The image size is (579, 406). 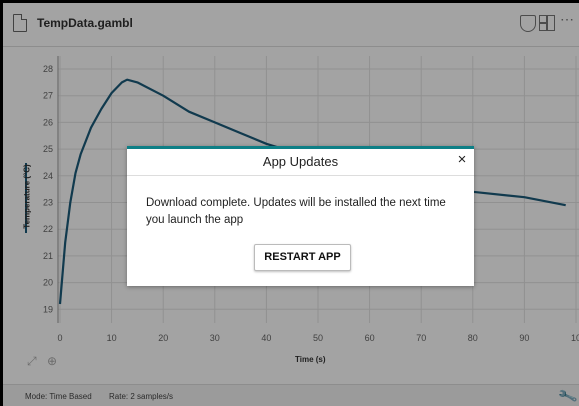 I want to click on dialog-title: App Updates, so click(x=300, y=161).